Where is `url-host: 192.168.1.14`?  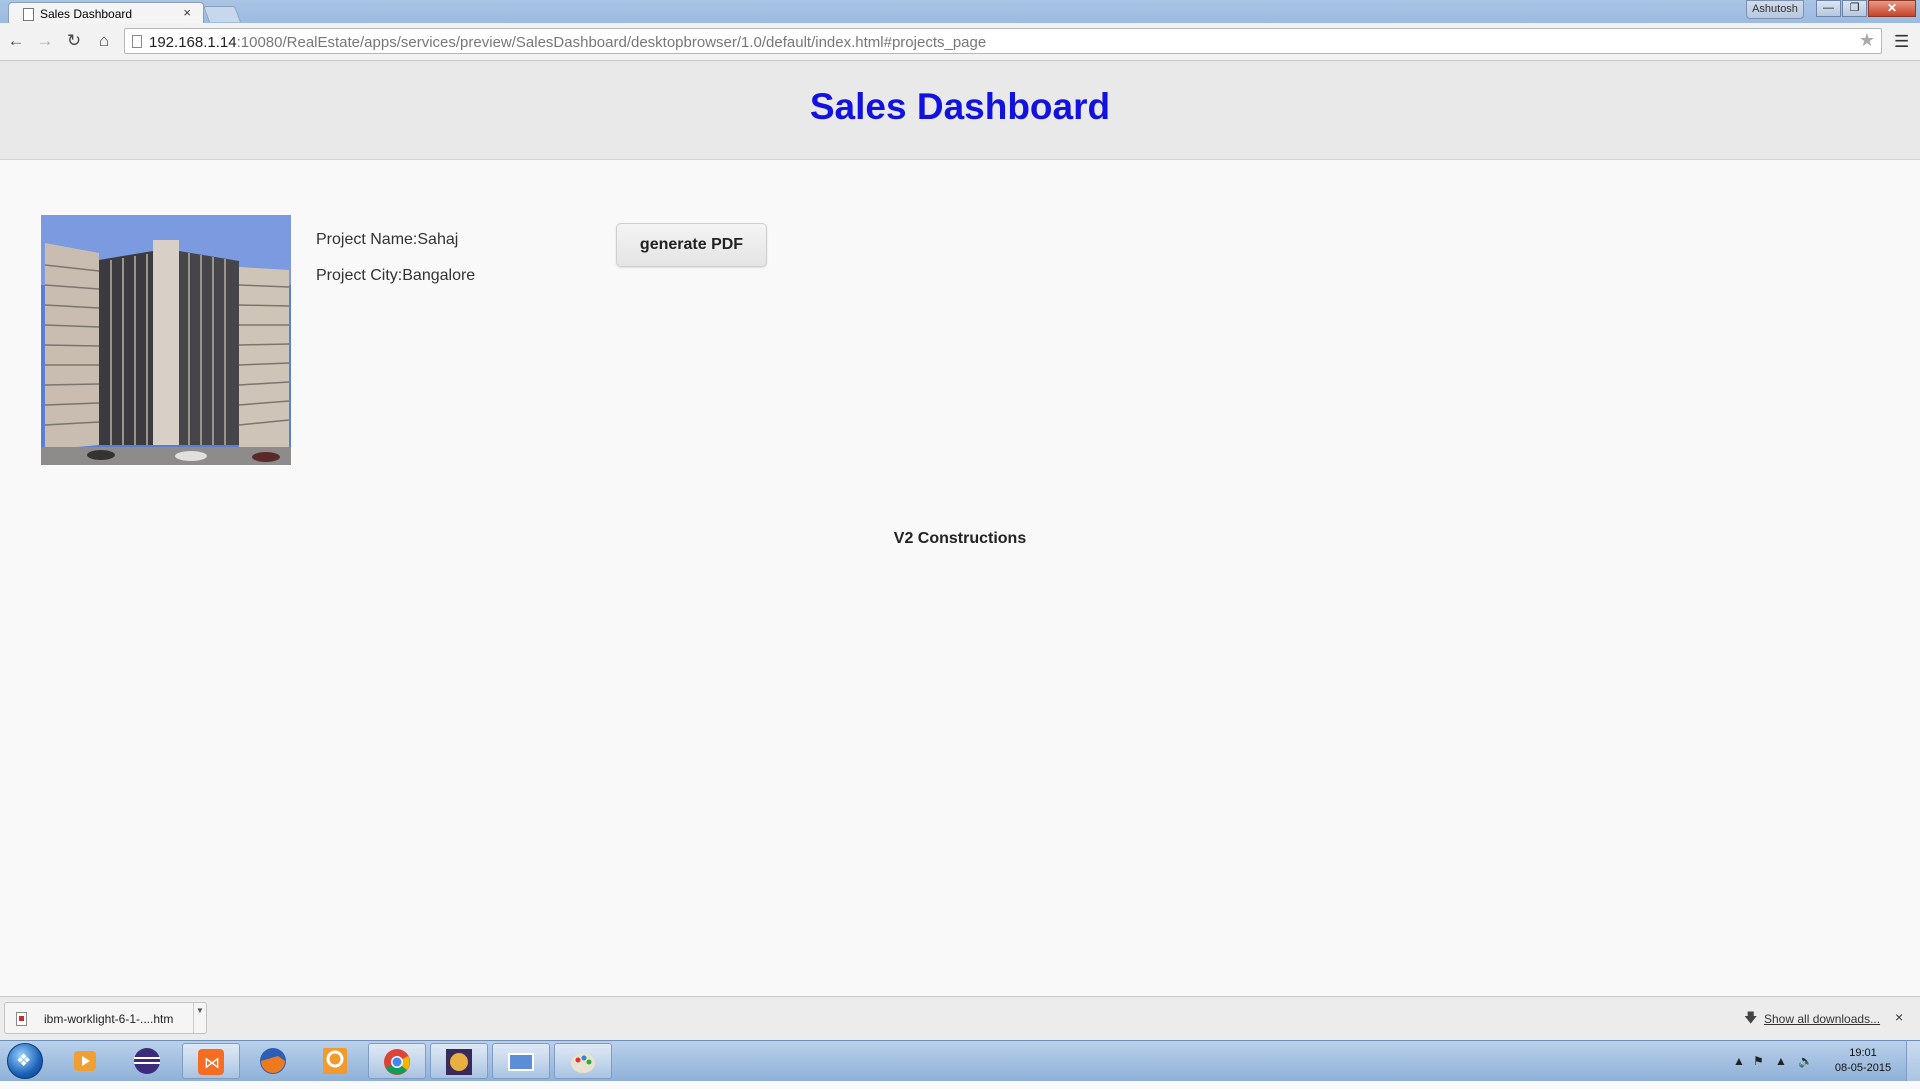
url-host: 192.168.1.14 is located at coordinates (193, 42).